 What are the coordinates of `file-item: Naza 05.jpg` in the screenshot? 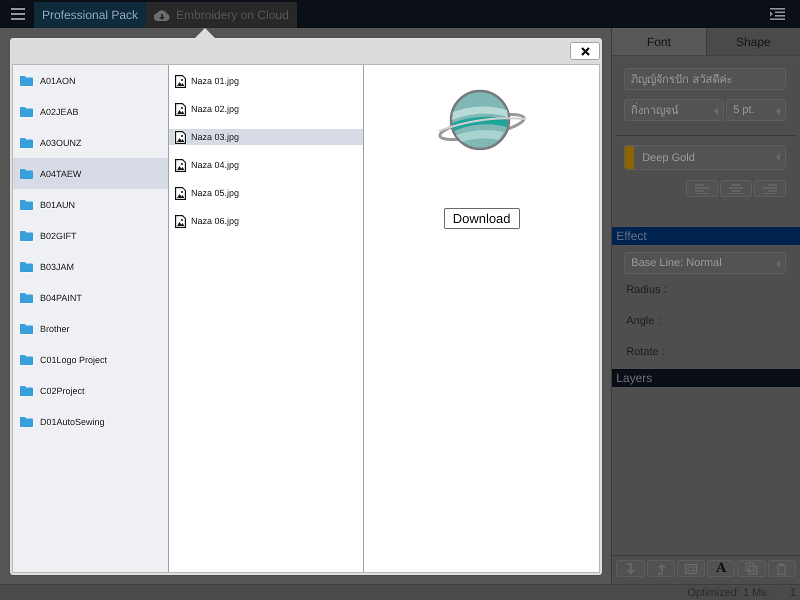 It's located at (266, 193).